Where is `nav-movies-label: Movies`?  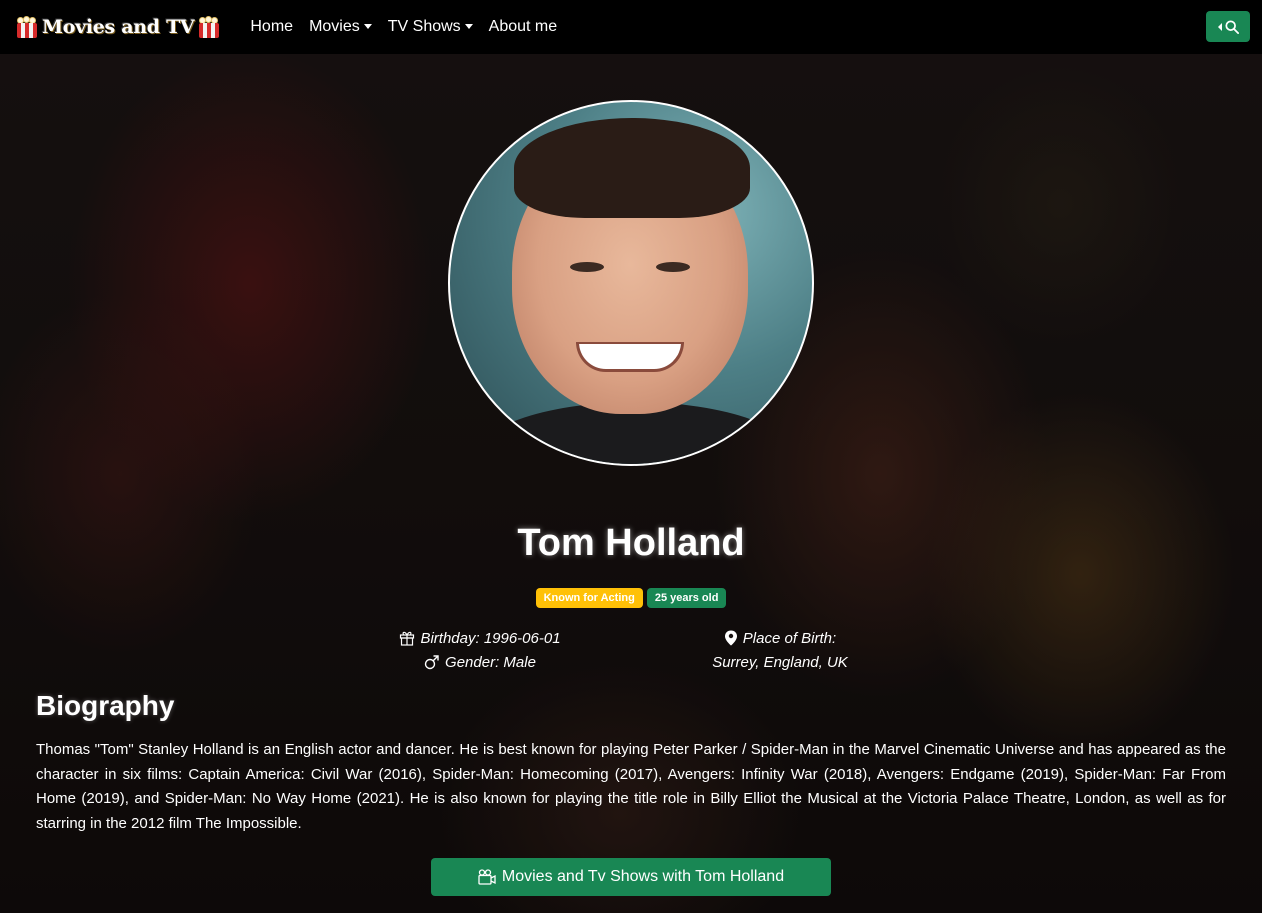 nav-movies-label: Movies is located at coordinates (334, 26).